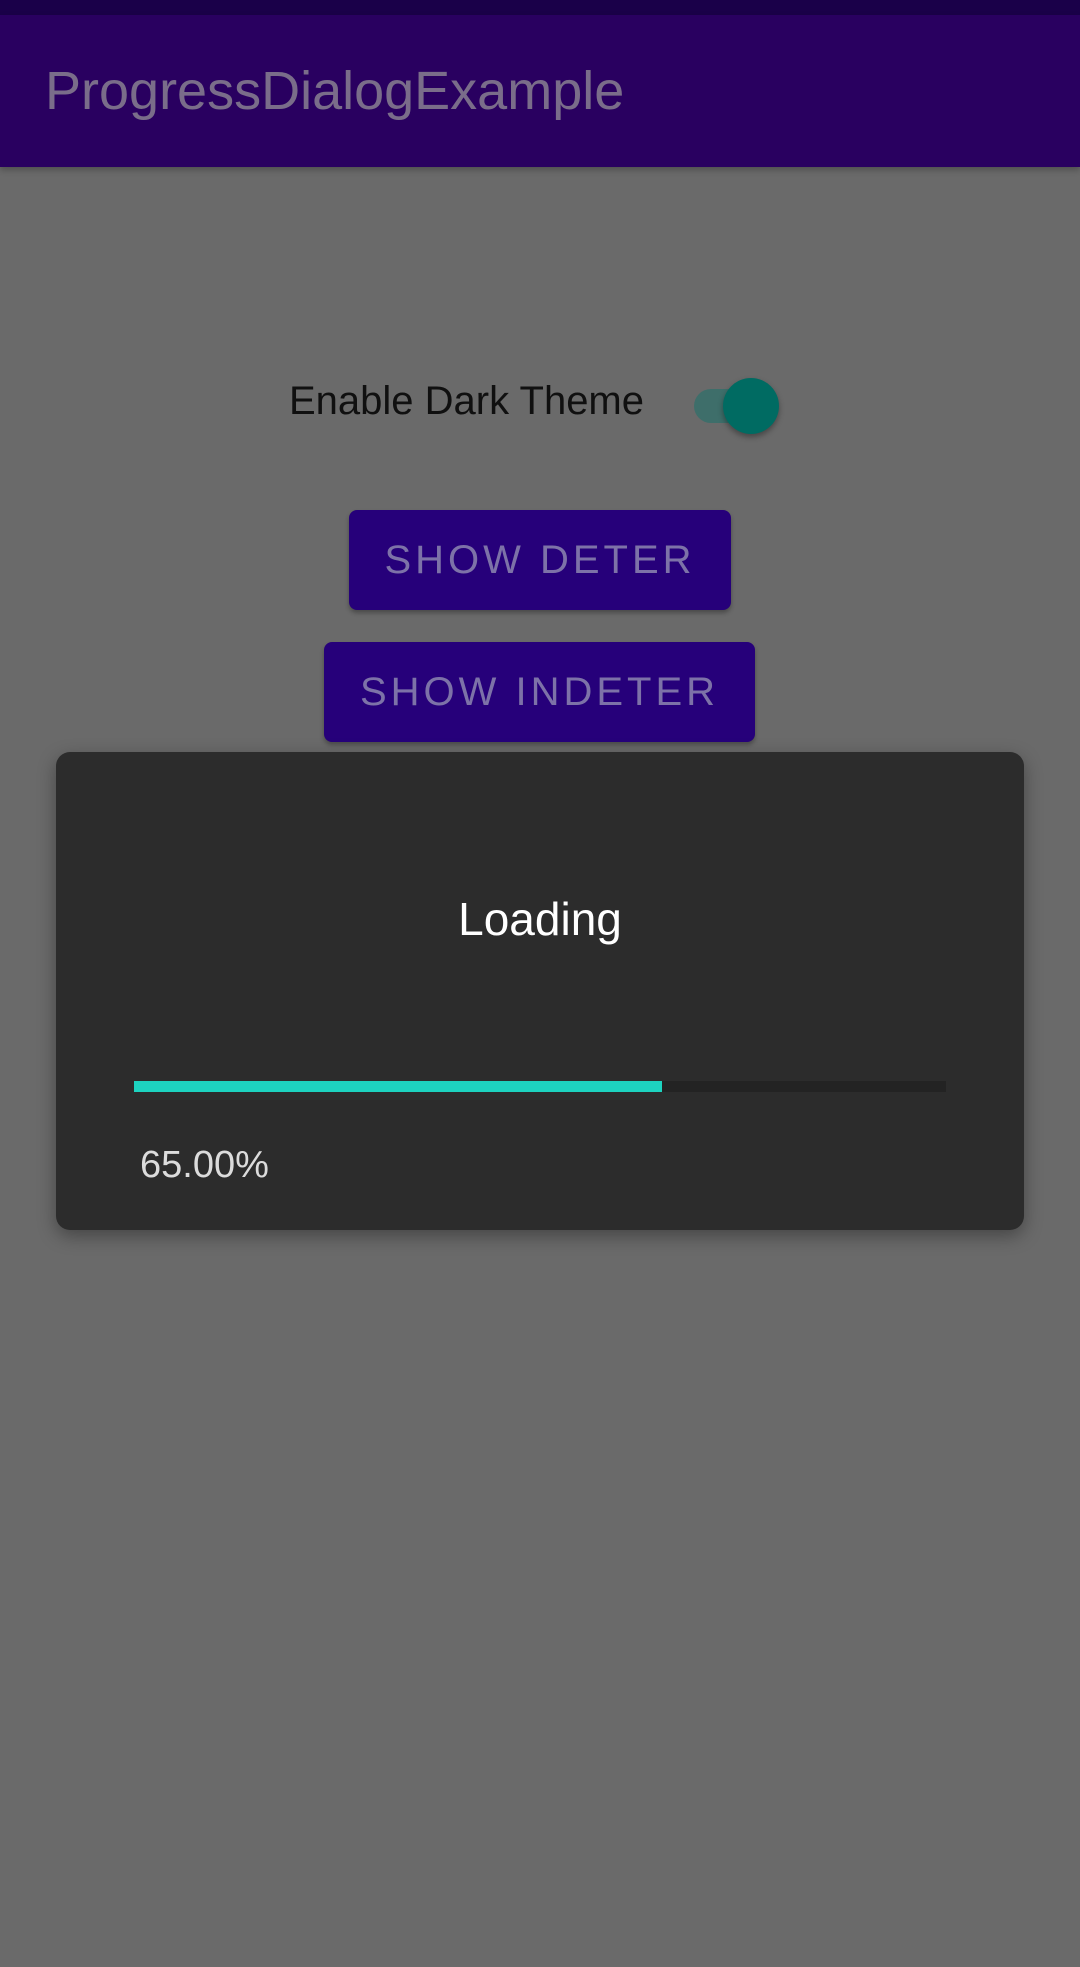 This screenshot has width=1080, height=1967. I want to click on progress-percent-text: 65.00%, so click(204, 1165).